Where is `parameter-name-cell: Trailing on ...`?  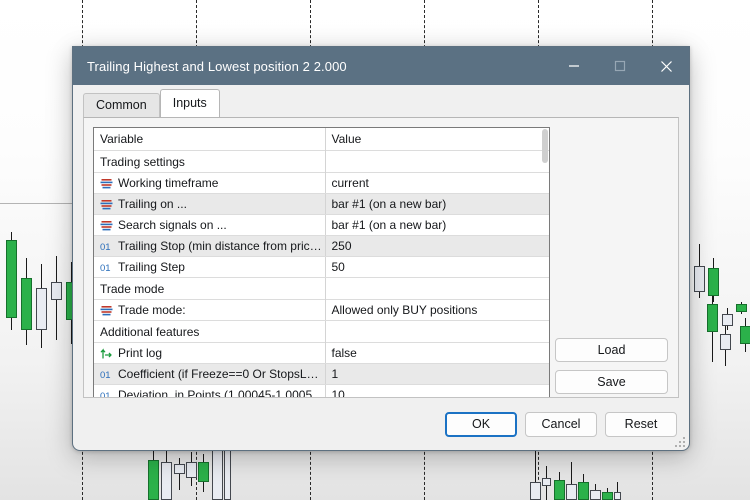 parameter-name-cell: Trailing on ... is located at coordinates (210, 204).